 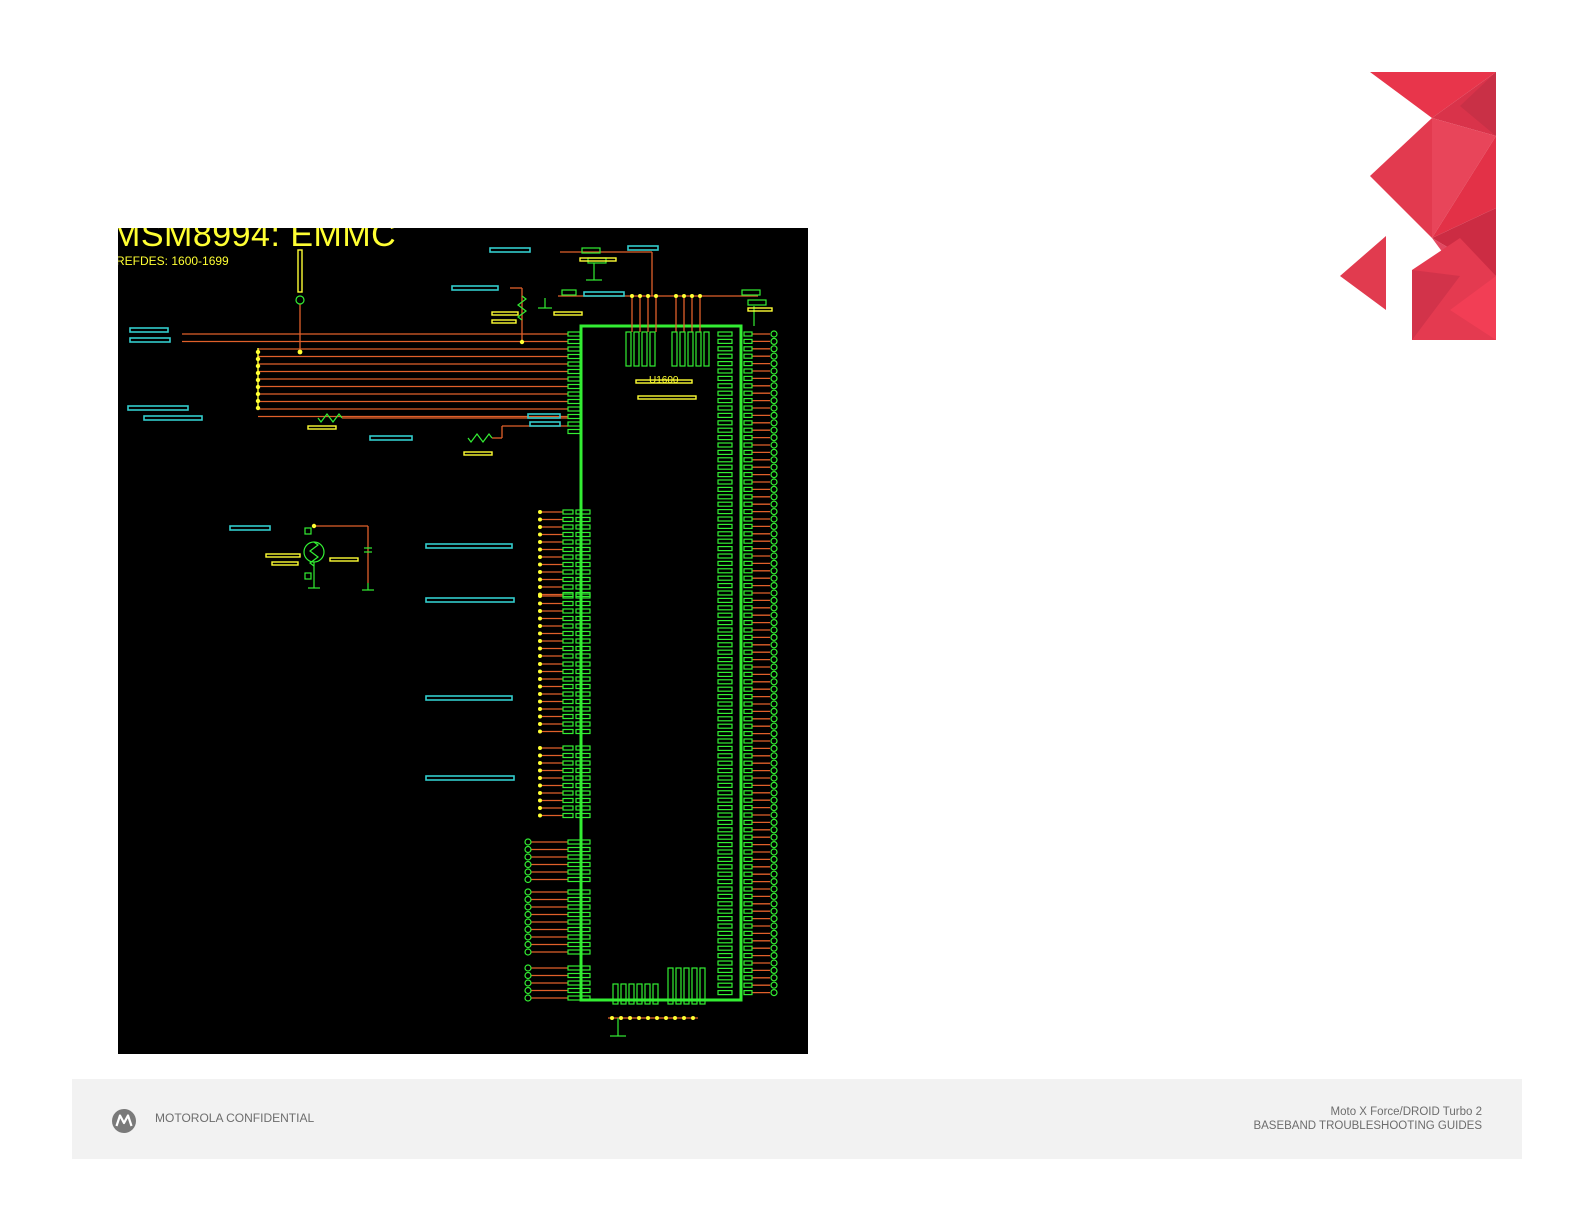 I want to click on confidential-label: MOTOROLA CONFIDENTIAL, so click(x=235, y=1118).